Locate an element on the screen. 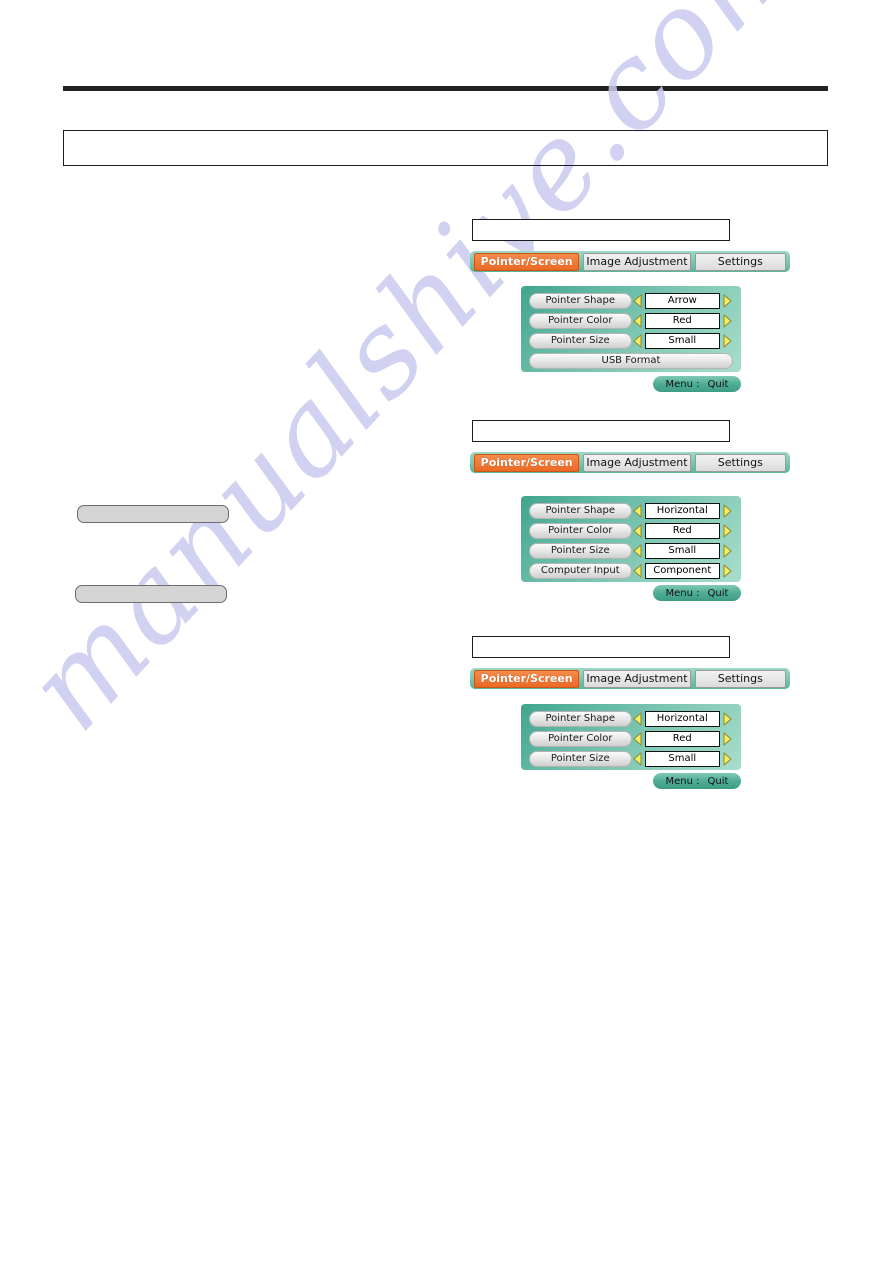  menu-3-row: Pointer Size Small is located at coordinates (631, 758).